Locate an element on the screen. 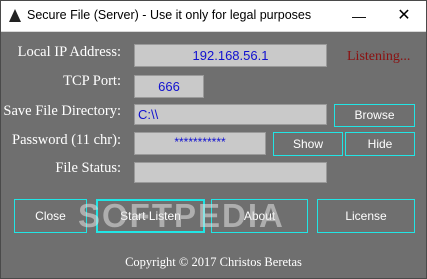  port-field: 666 is located at coordinates (169, 86).